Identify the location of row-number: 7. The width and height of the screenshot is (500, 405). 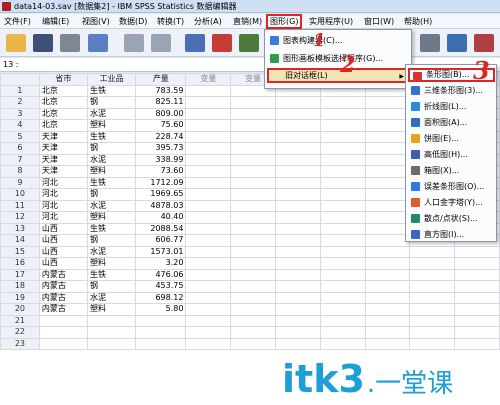
(20, 159).